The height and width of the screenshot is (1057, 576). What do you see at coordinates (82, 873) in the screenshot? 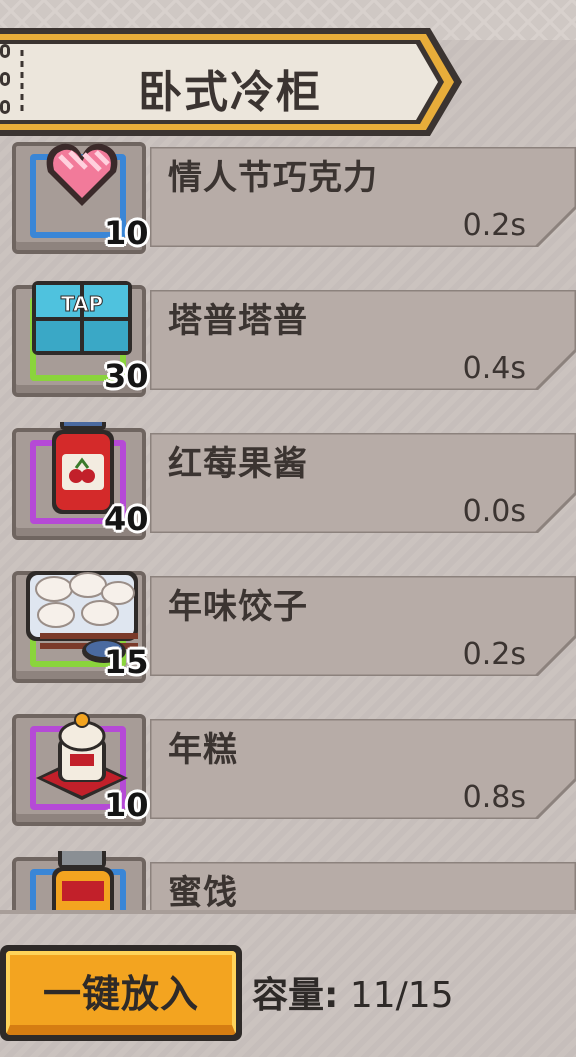
I see `candied-fruit-jar-icon` at bounding box center [82, 873].